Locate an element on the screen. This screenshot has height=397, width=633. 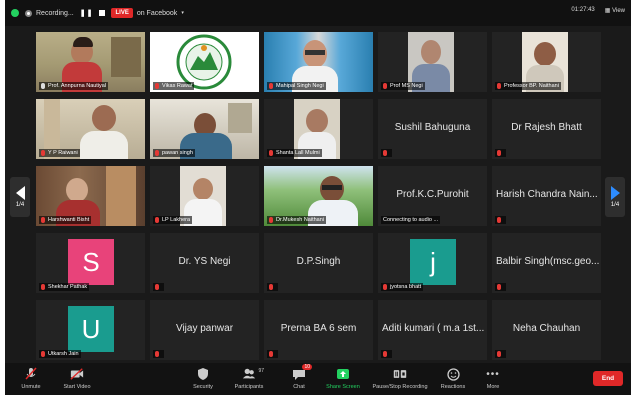
previous-page-button: 1/4 is located at coordinates (20, 197).